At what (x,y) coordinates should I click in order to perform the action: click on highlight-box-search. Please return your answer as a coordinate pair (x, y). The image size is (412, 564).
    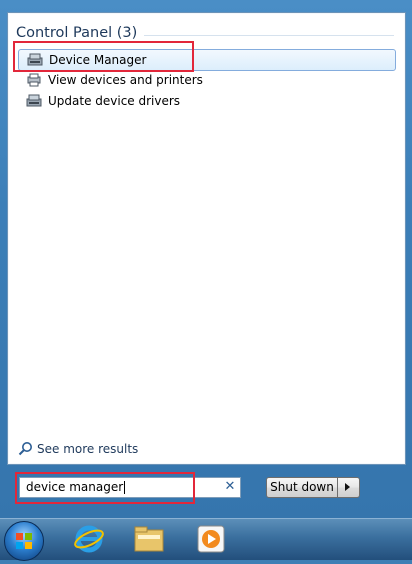
    Looking at the image, I should click on (105, 488).